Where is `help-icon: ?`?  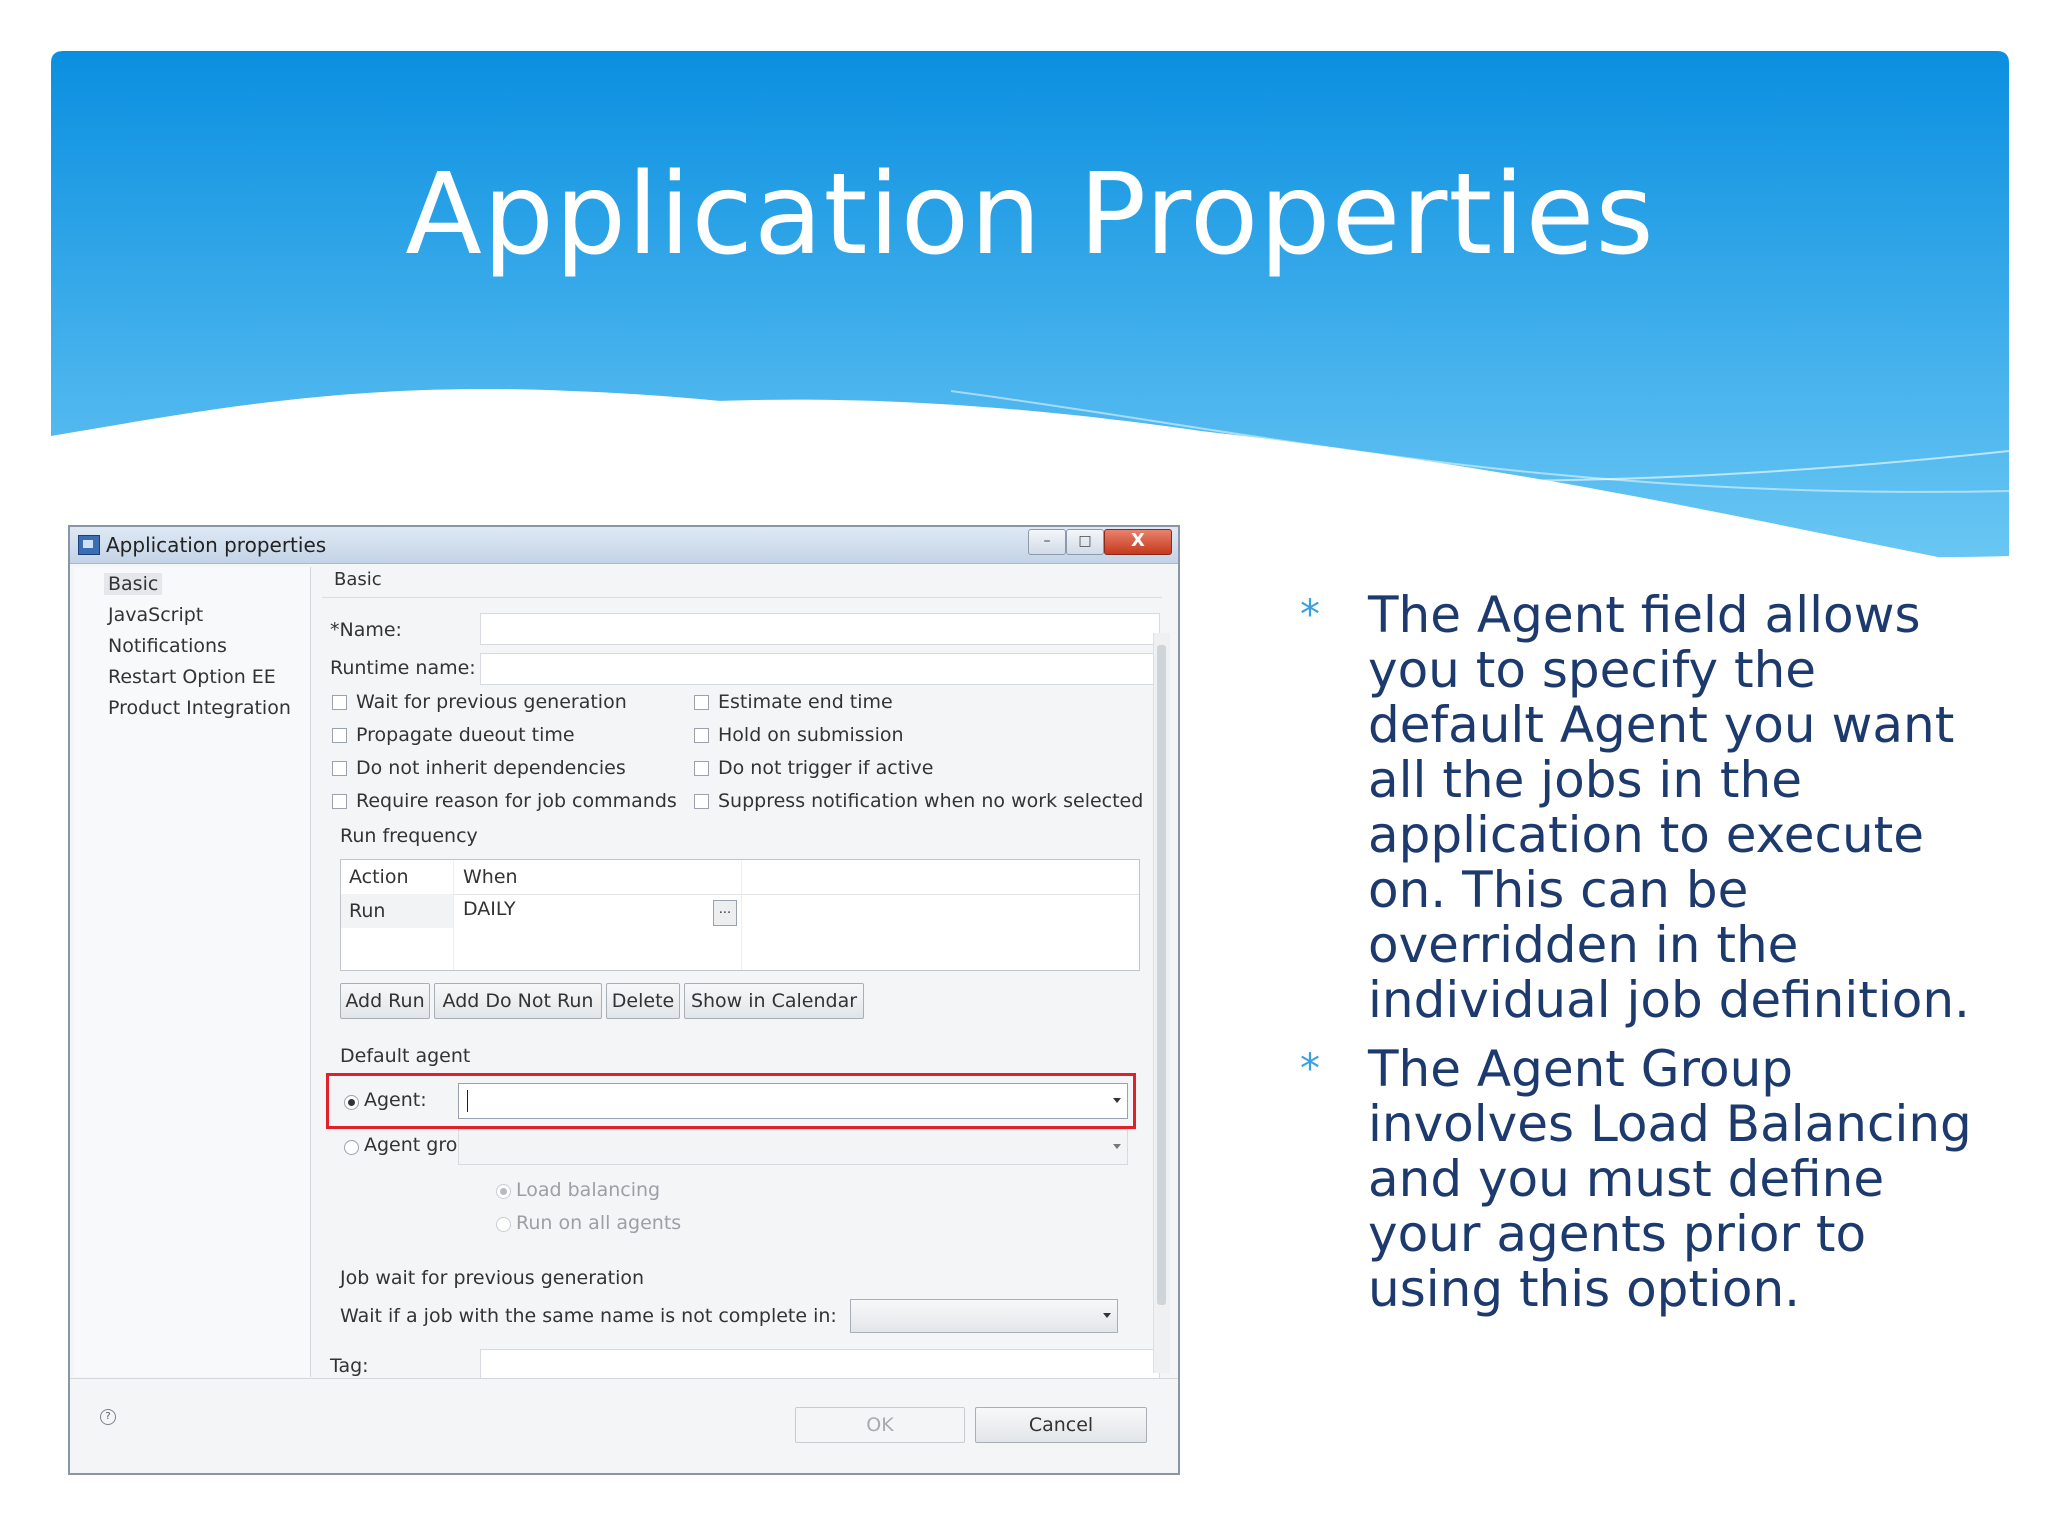 help-icon: ? is located at coordinates (108, 1417).